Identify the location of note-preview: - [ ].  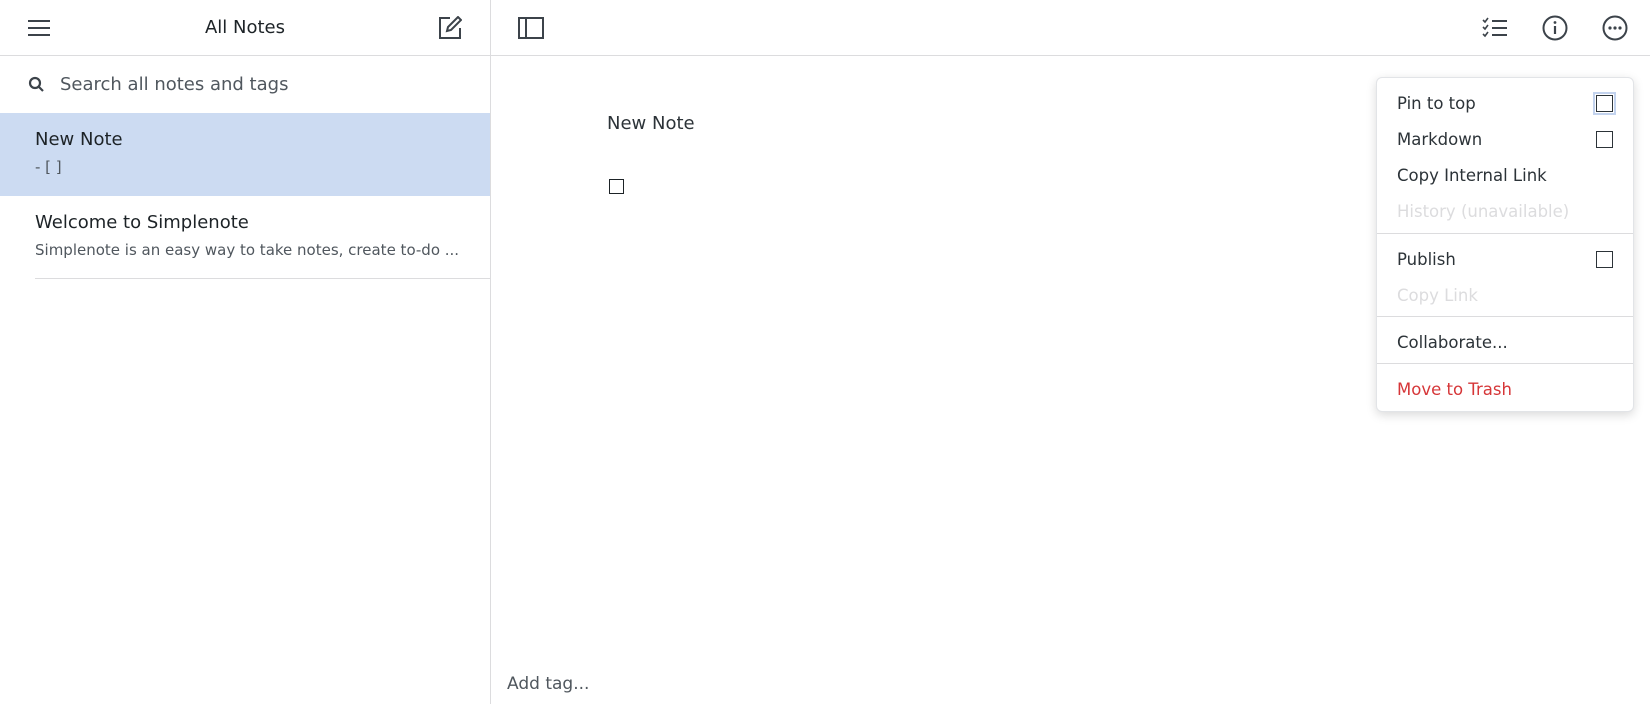
(48, 167).